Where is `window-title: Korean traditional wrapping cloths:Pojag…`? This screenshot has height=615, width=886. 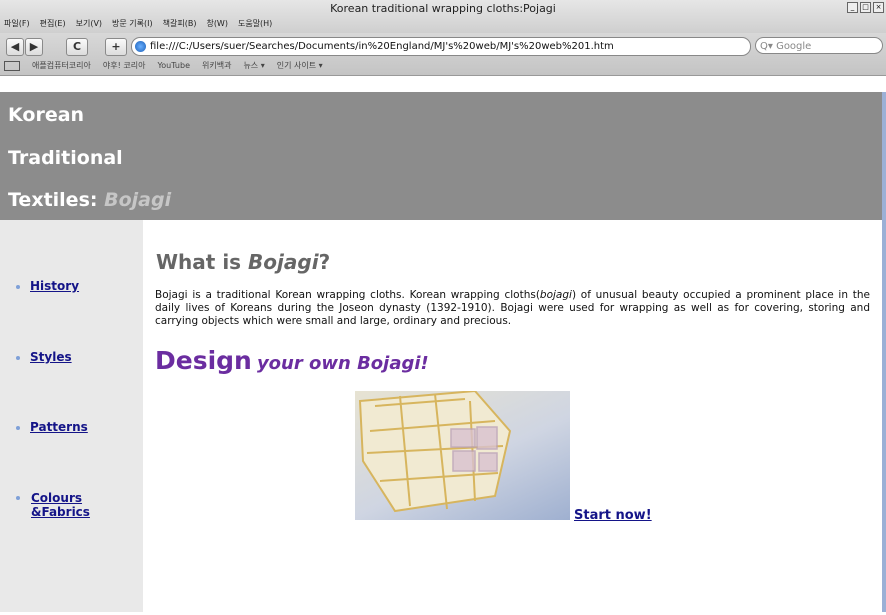 window-title: Korean traditional wrapping cloths:Pojag… is located at coordinates (443, 8).